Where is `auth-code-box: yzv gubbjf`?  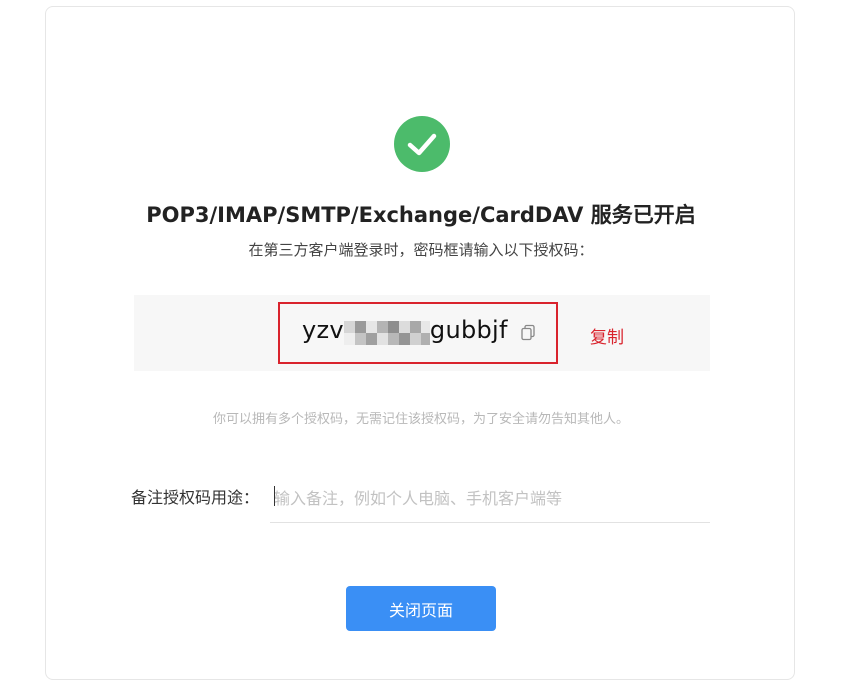 auth-code-box: yzv gubbjf is located at coordinates (418, 333).